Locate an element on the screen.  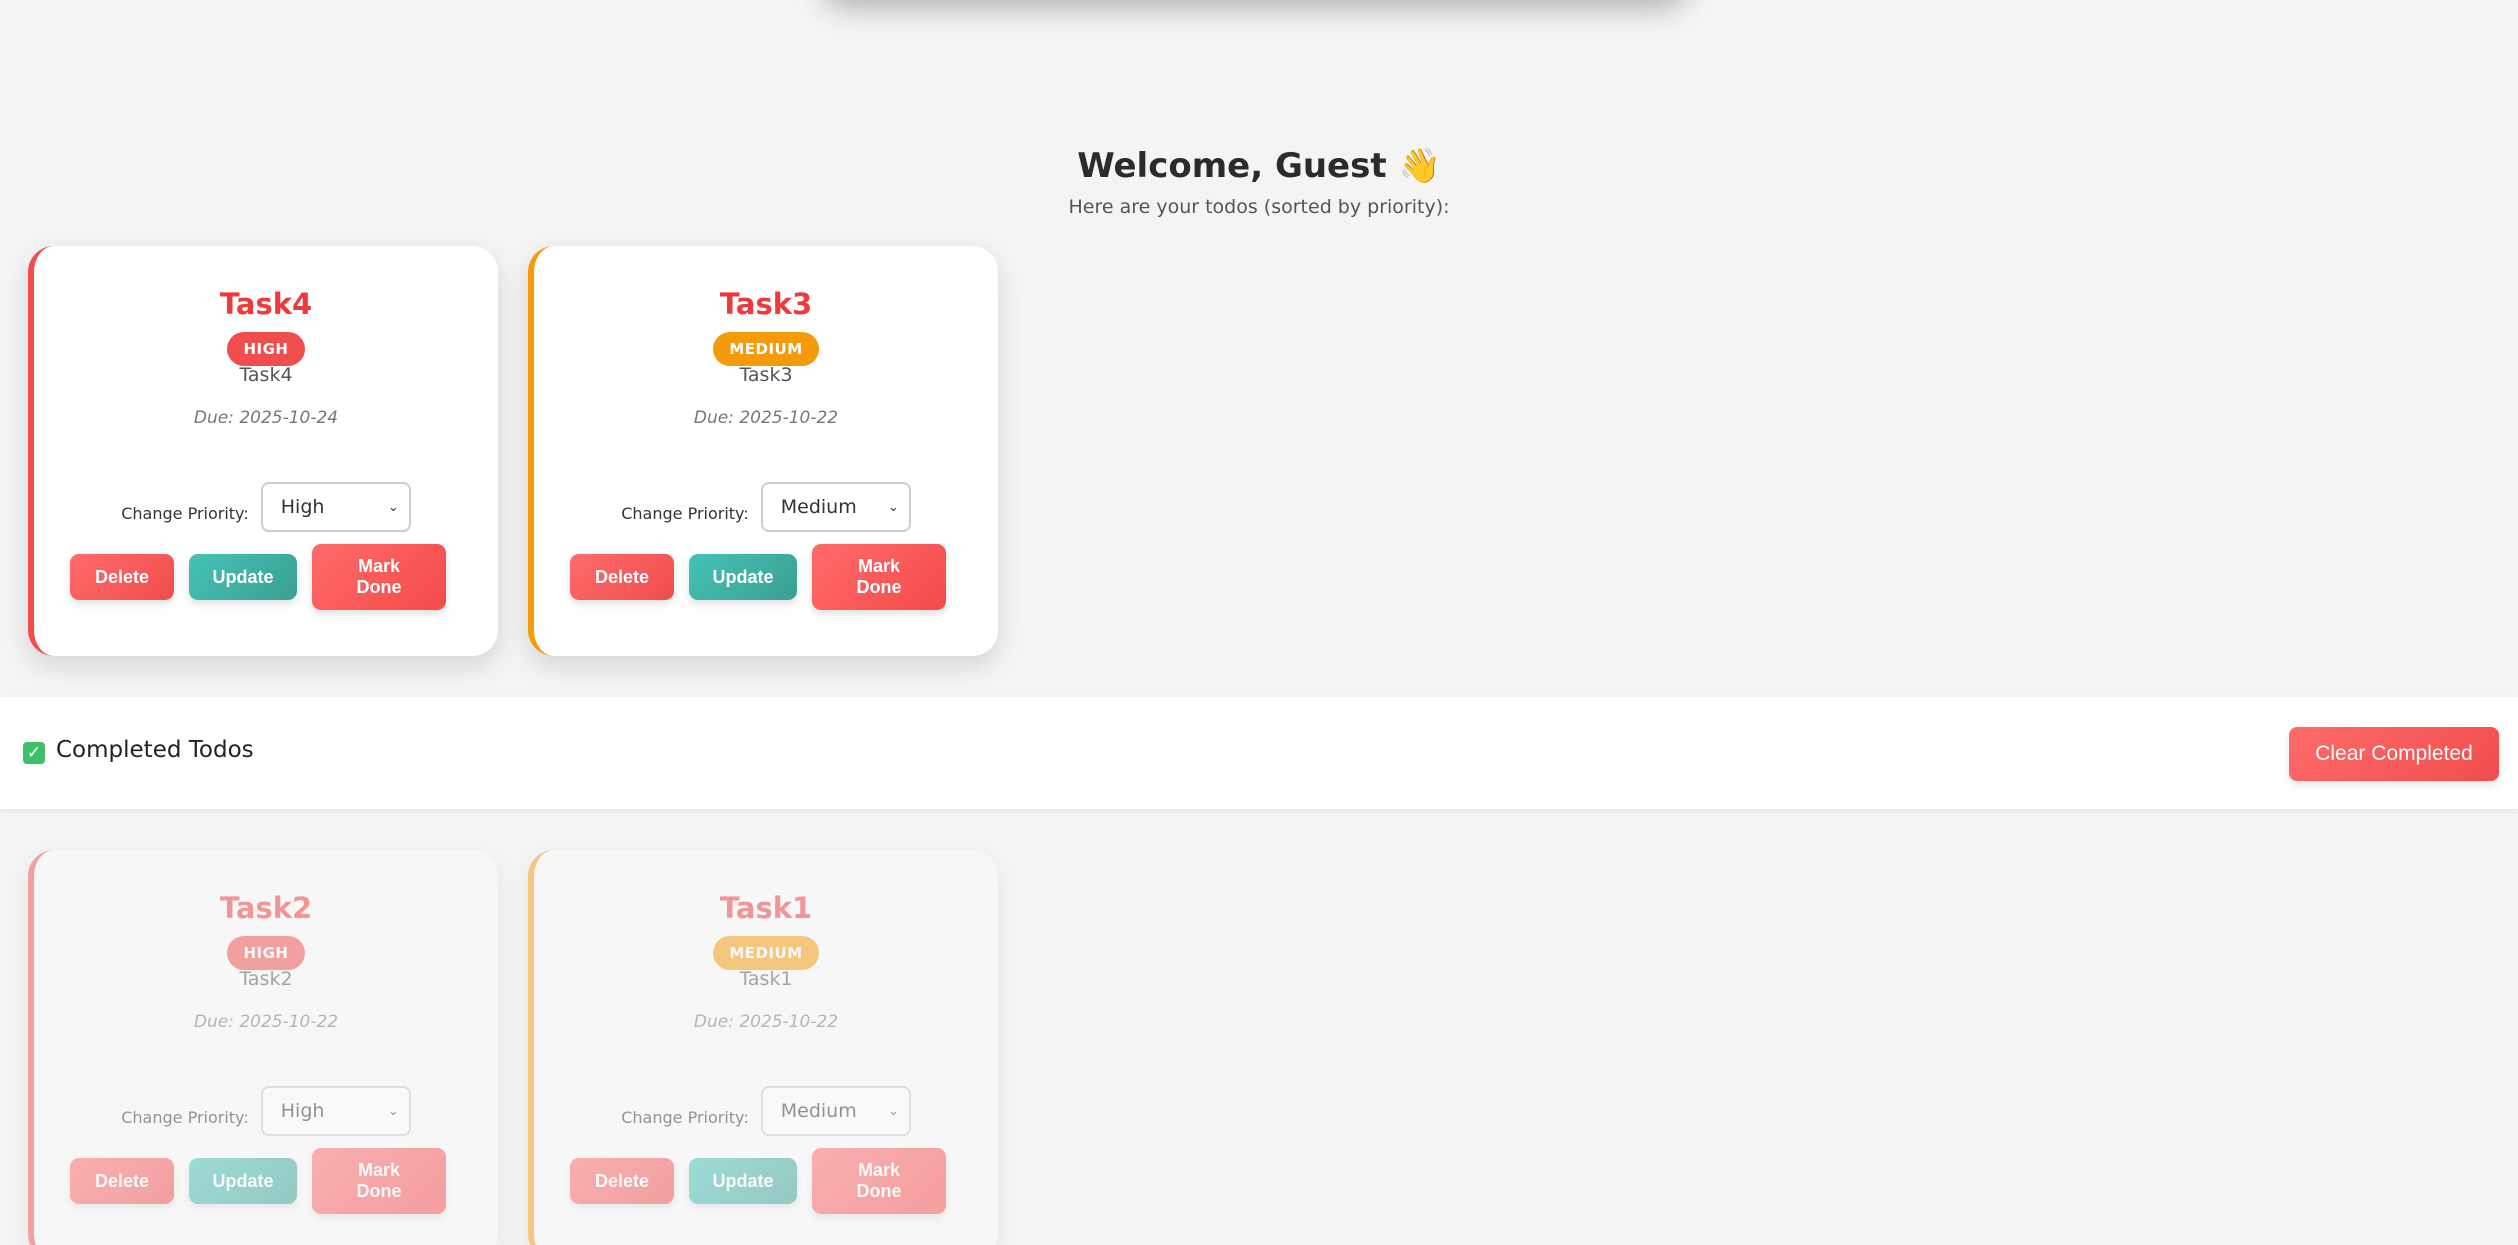
todo-description: Task4 is located at coordinates (266, 375).